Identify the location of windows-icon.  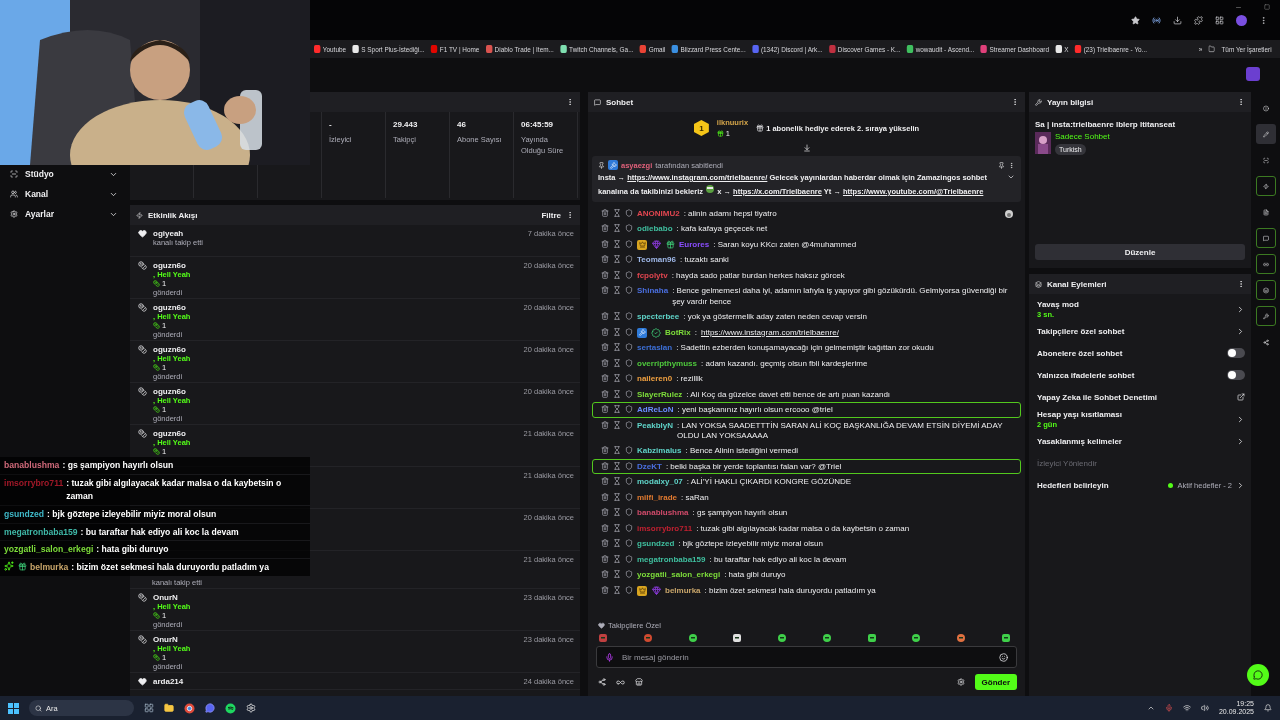
(13, 708).